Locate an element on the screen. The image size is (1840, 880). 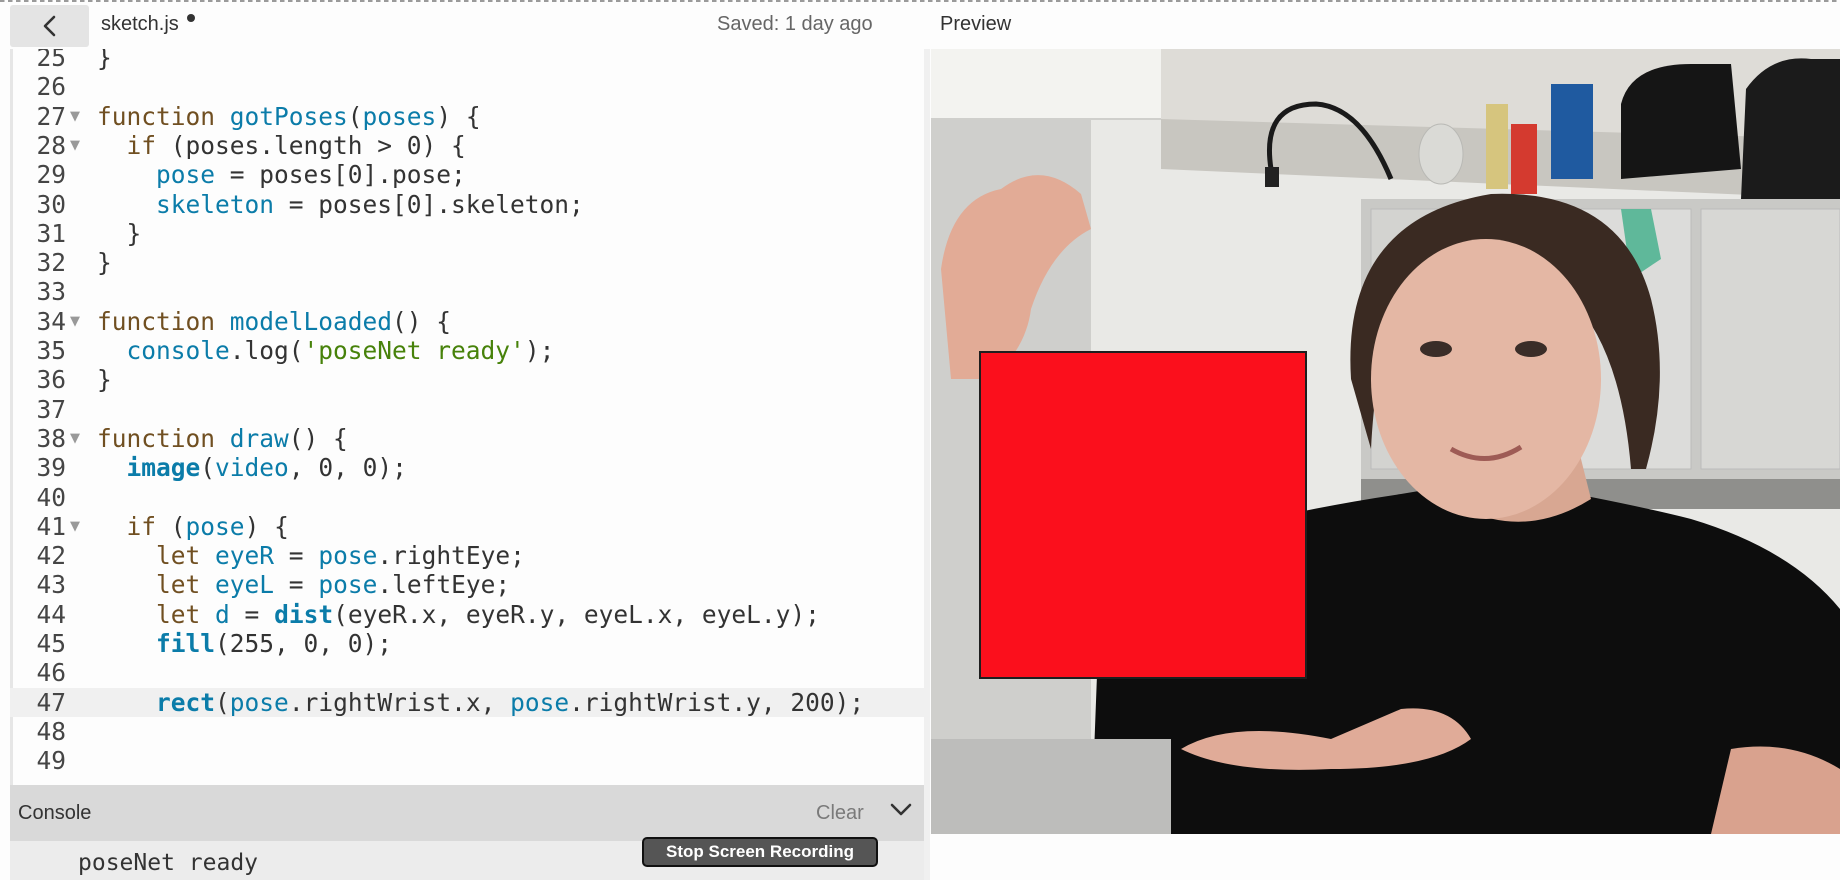
code-token: .rightWrist.y, 200); is located at coordinates (717, 702).